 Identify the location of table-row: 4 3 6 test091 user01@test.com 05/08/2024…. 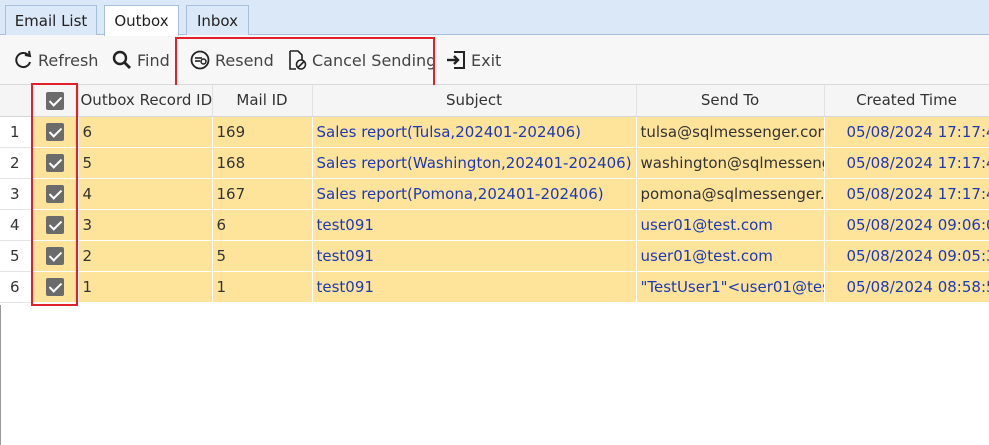
(494, 225).